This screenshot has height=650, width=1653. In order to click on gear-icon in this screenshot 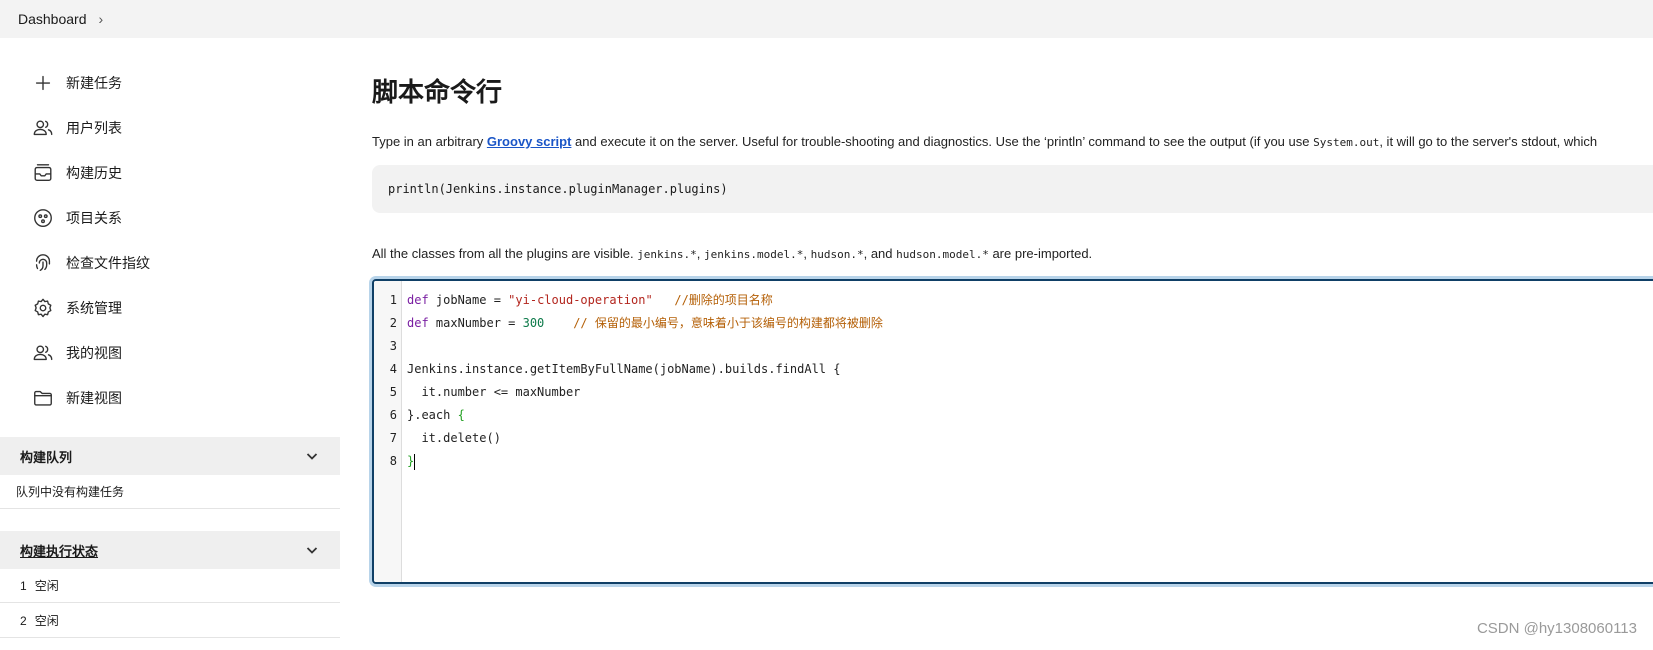, I will do `click(43, 308)`.